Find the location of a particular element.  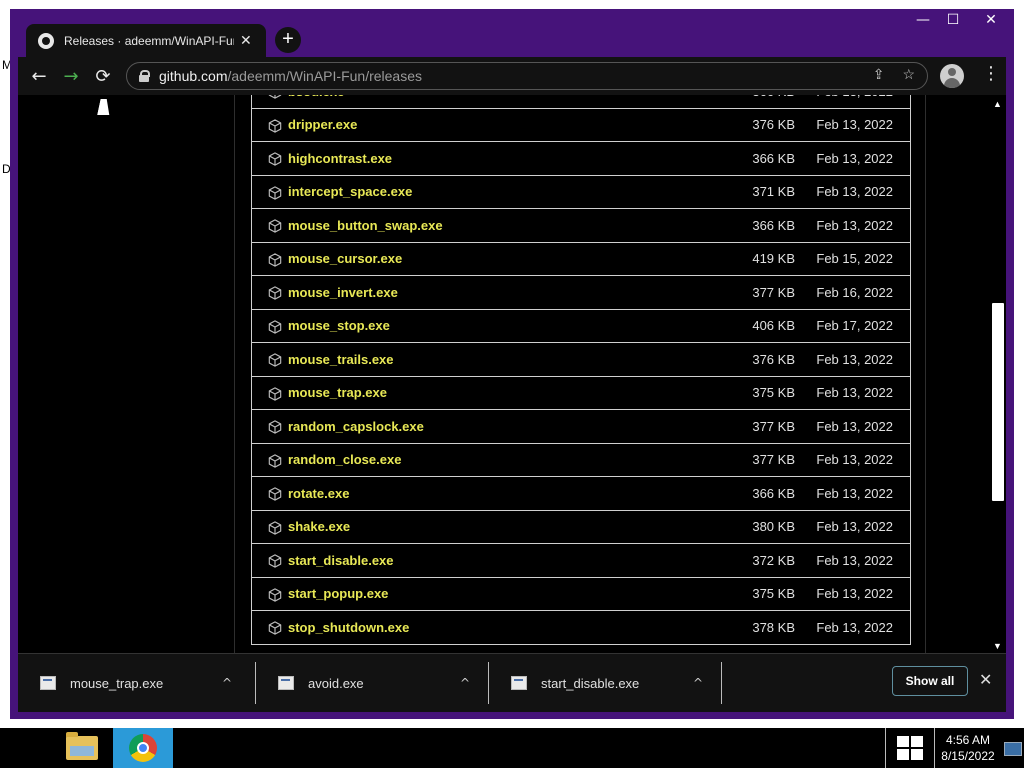

asset-size: 419 KB is located at coordinates (773, 259).